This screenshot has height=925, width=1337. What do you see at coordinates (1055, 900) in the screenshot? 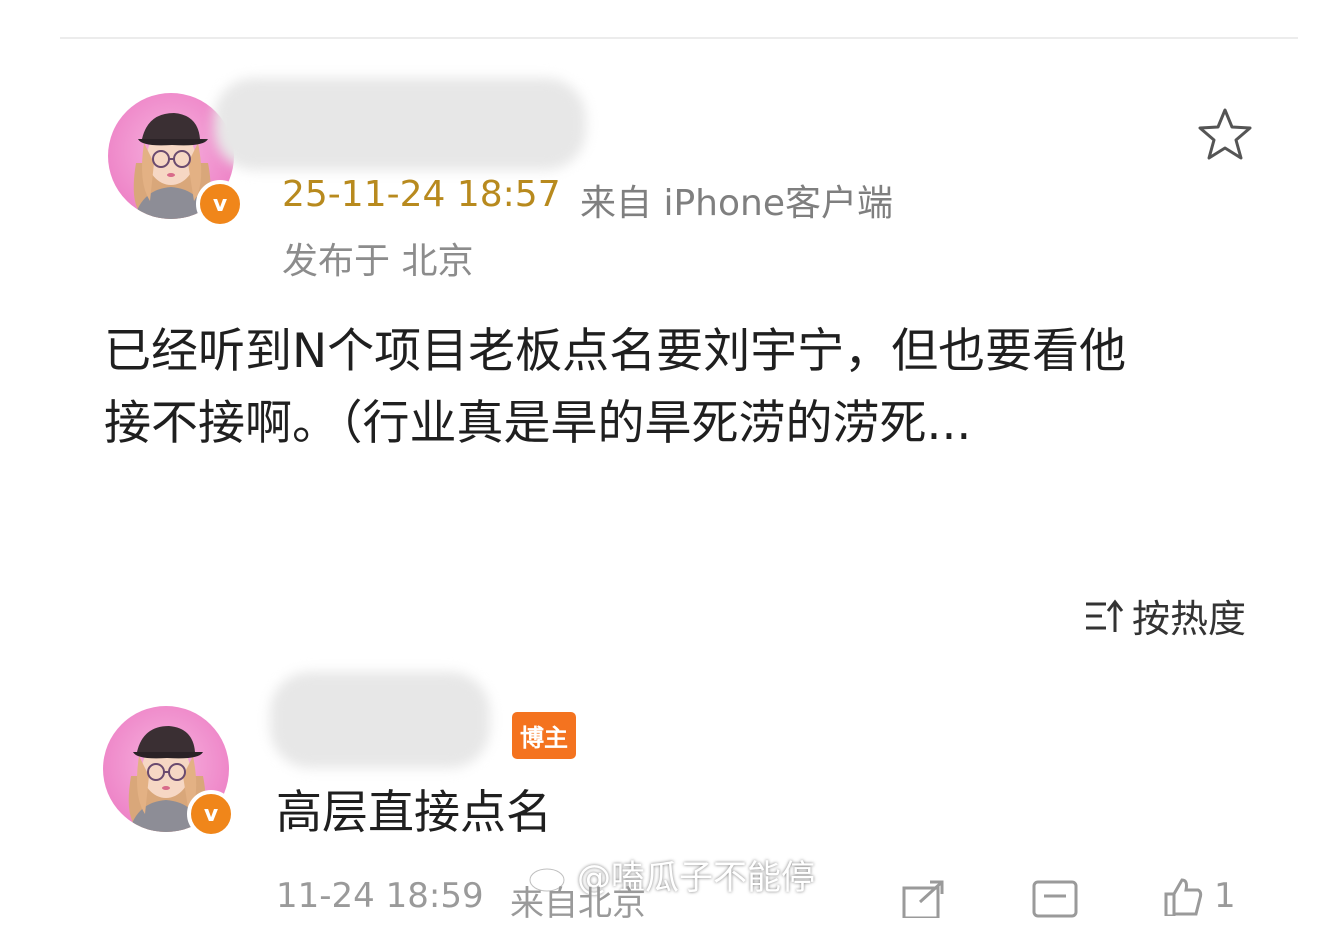
I see `comment-icon` at bounding box center [1055, 900].